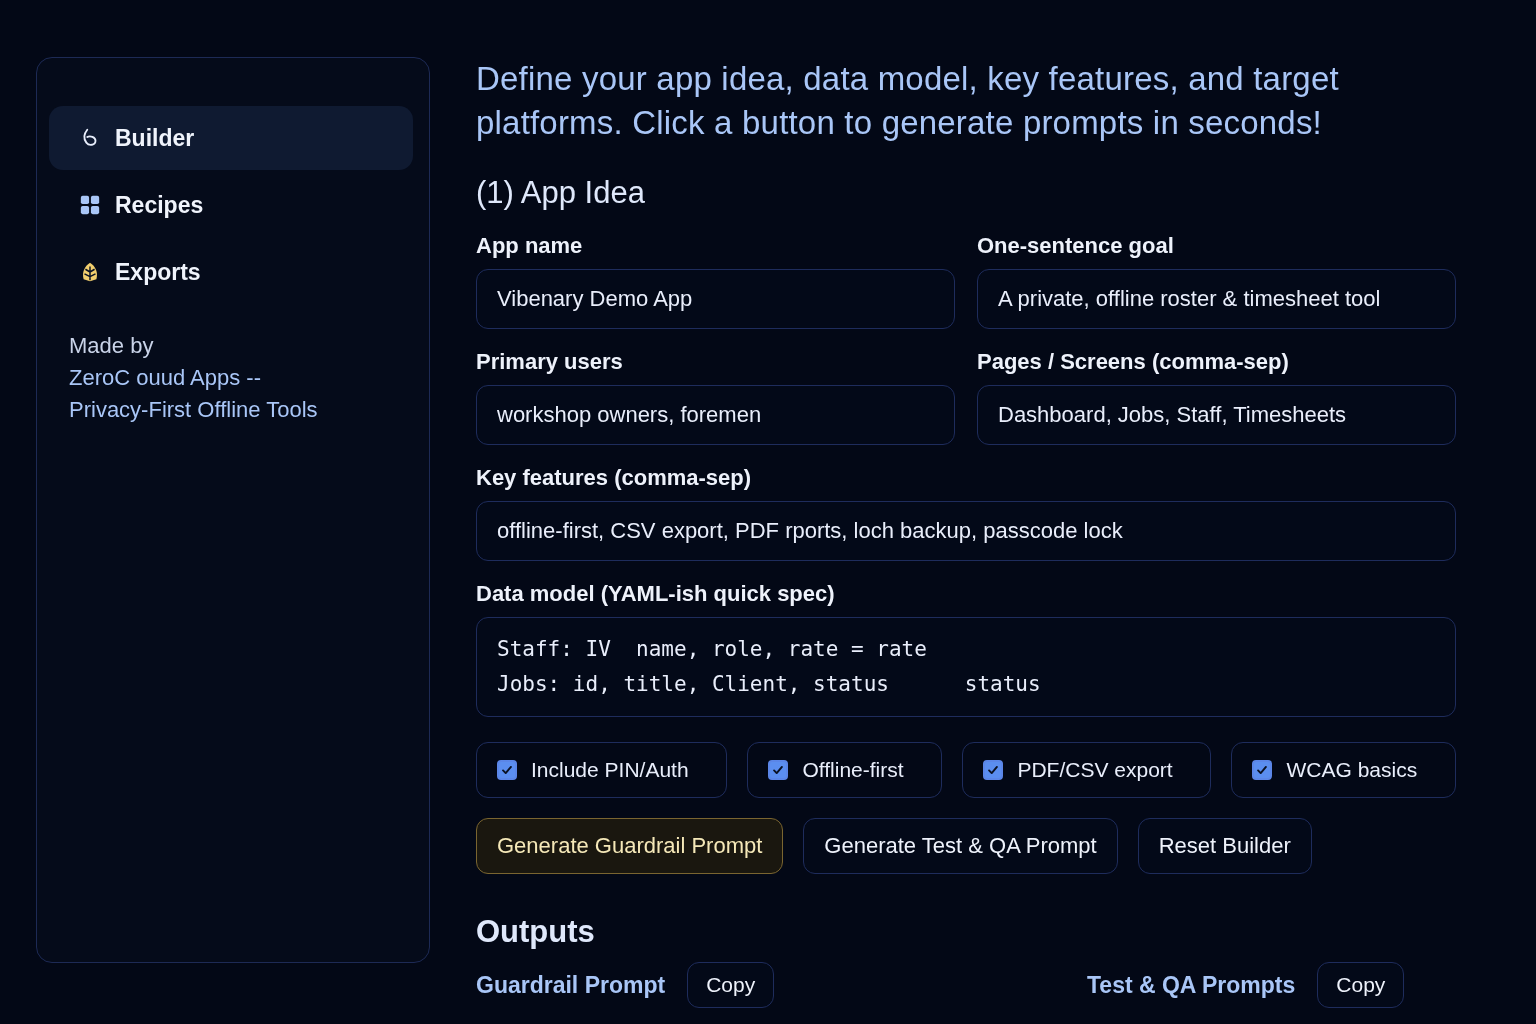  What do you see at coordinates (966, 531) in the screenshot?
I see `input-field: offline-first, CSV export, PDF rports, loch backup, passcode lock` at bounding box center [966, 531].